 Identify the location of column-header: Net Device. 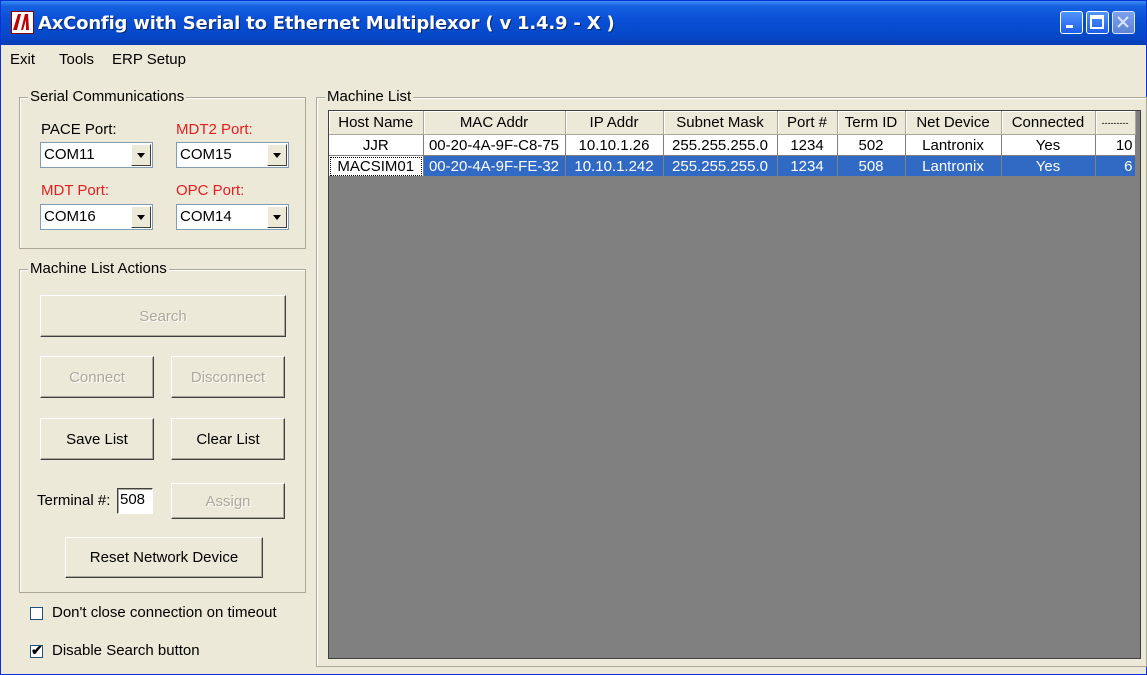
(953, 123).